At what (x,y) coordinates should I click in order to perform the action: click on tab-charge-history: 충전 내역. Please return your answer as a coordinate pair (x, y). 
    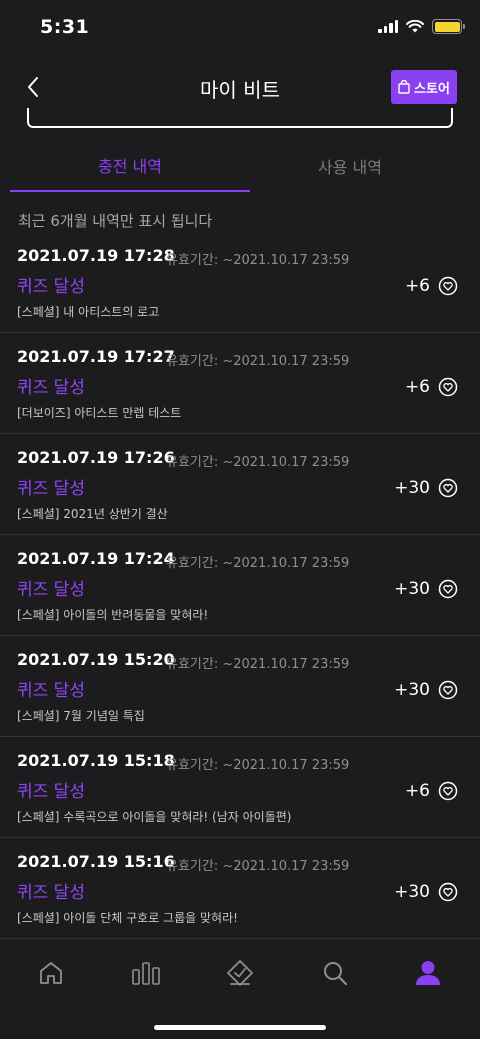
    Looking at the image, I should click on (130, 166).